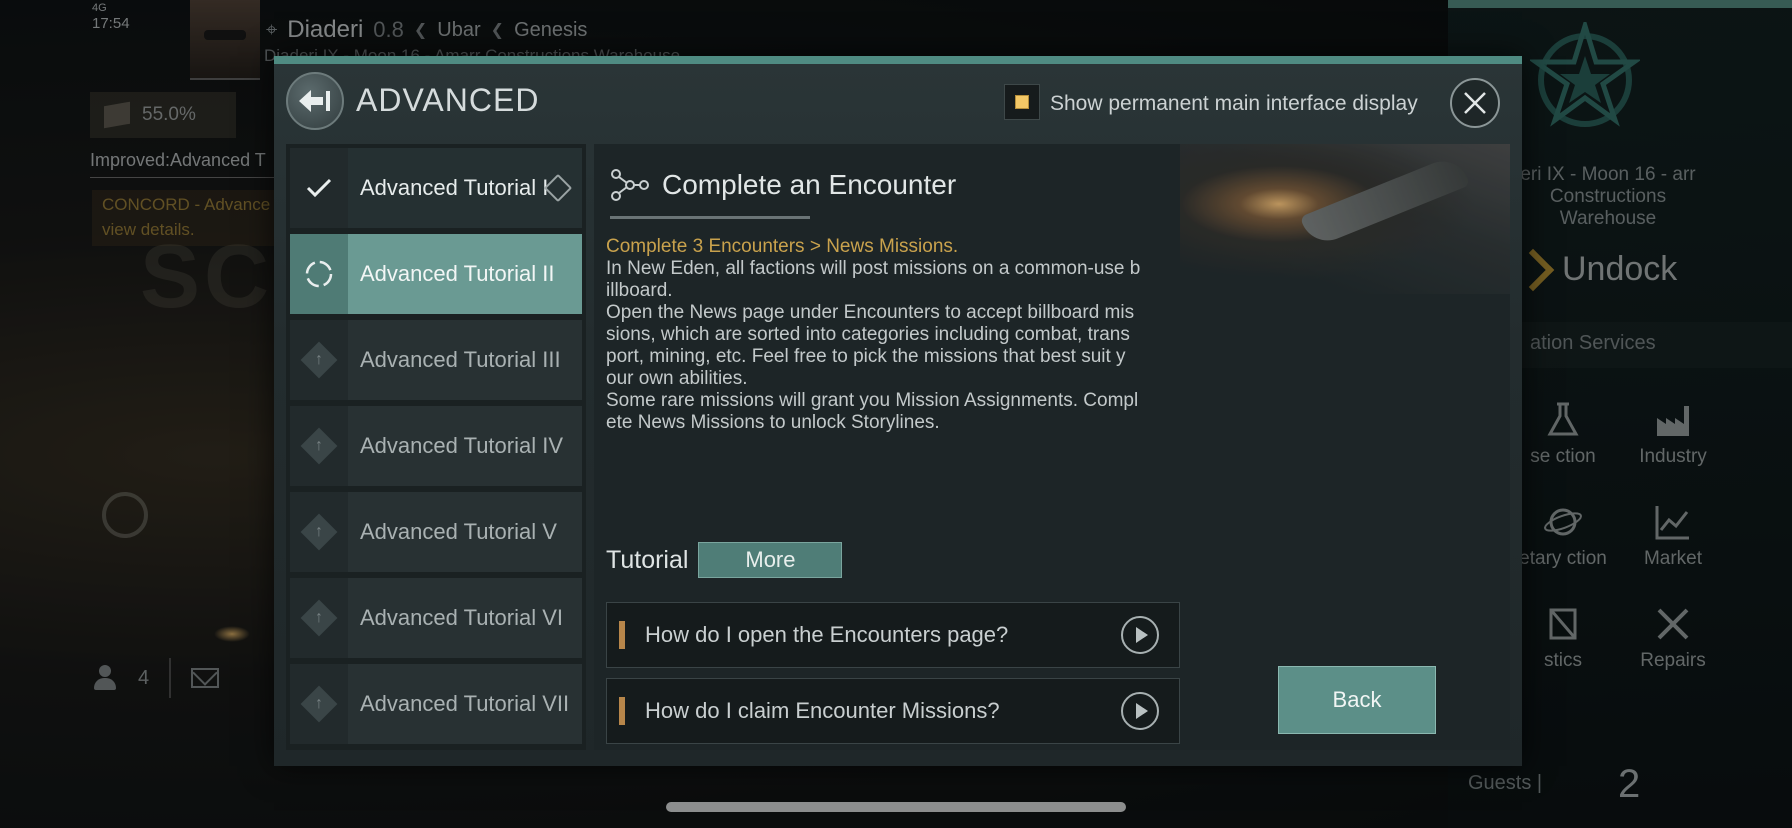  Describe the element at coordinates (1620, 4) in the screenshot. I see `panel-top-strip` at that location.